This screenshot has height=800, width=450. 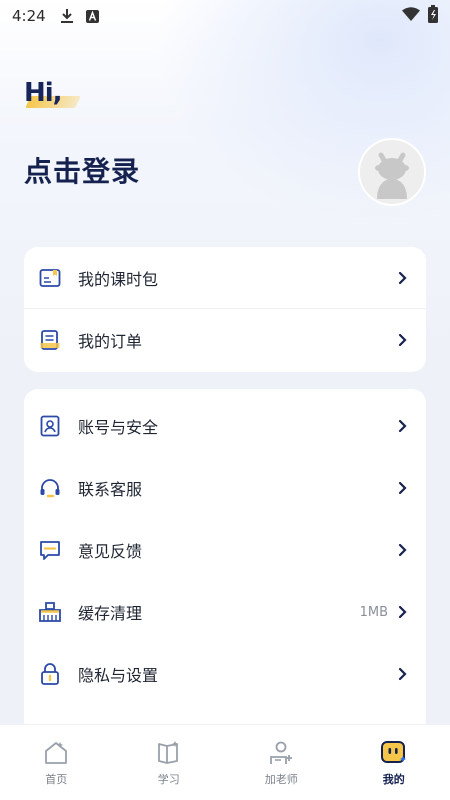 I want to click on headset-icon, so click(x=50, y=488).